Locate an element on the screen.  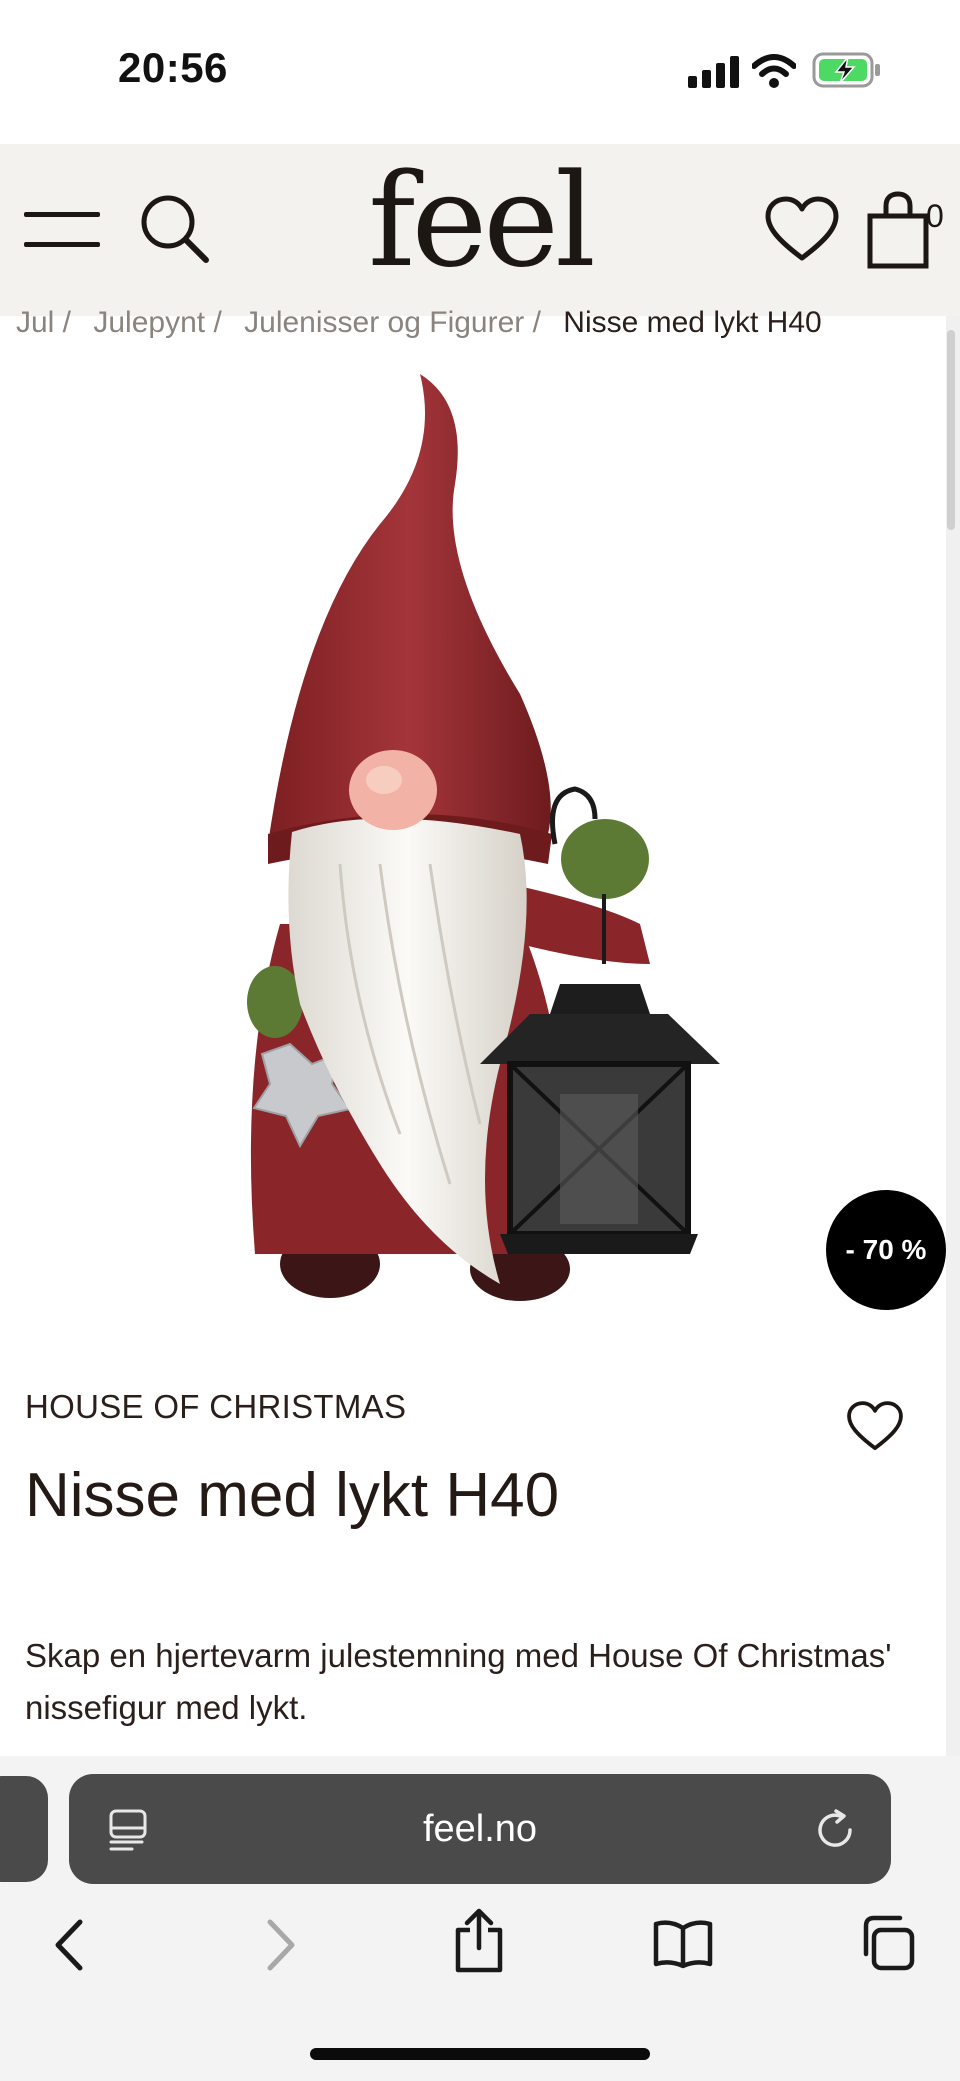
tabs-icon is located at coordinates (887, 1943).